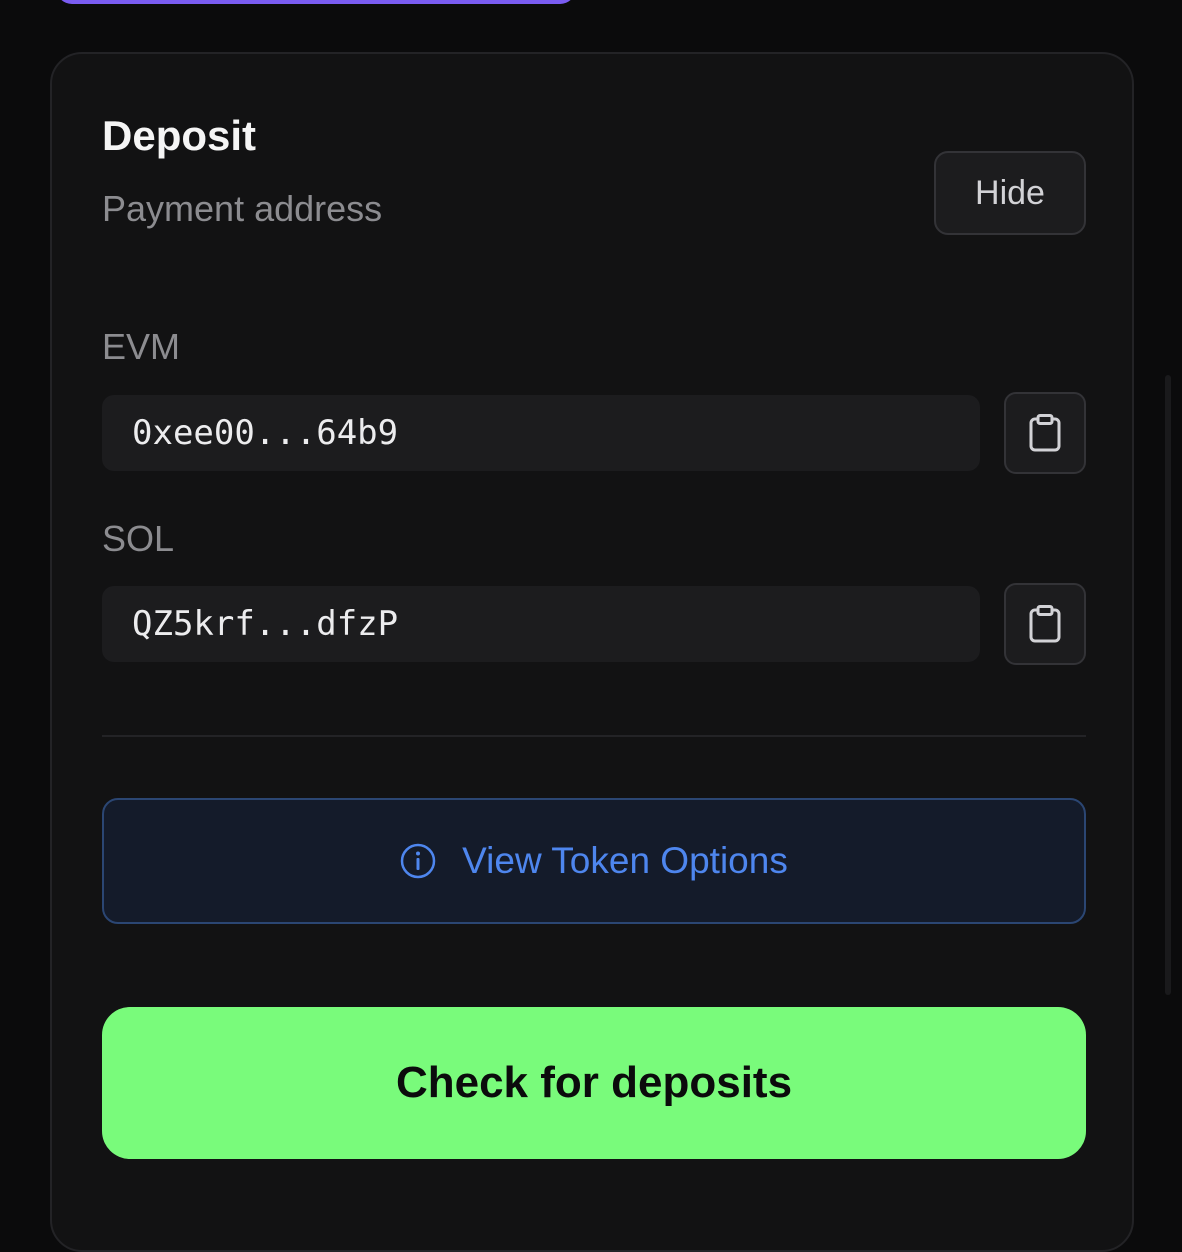 Image resolution: width=1182 pixels, height=1252 pixels. Describe the element at coordinates (1010, 193) in the screenshot. I see `hide-button: Hide` at that location.